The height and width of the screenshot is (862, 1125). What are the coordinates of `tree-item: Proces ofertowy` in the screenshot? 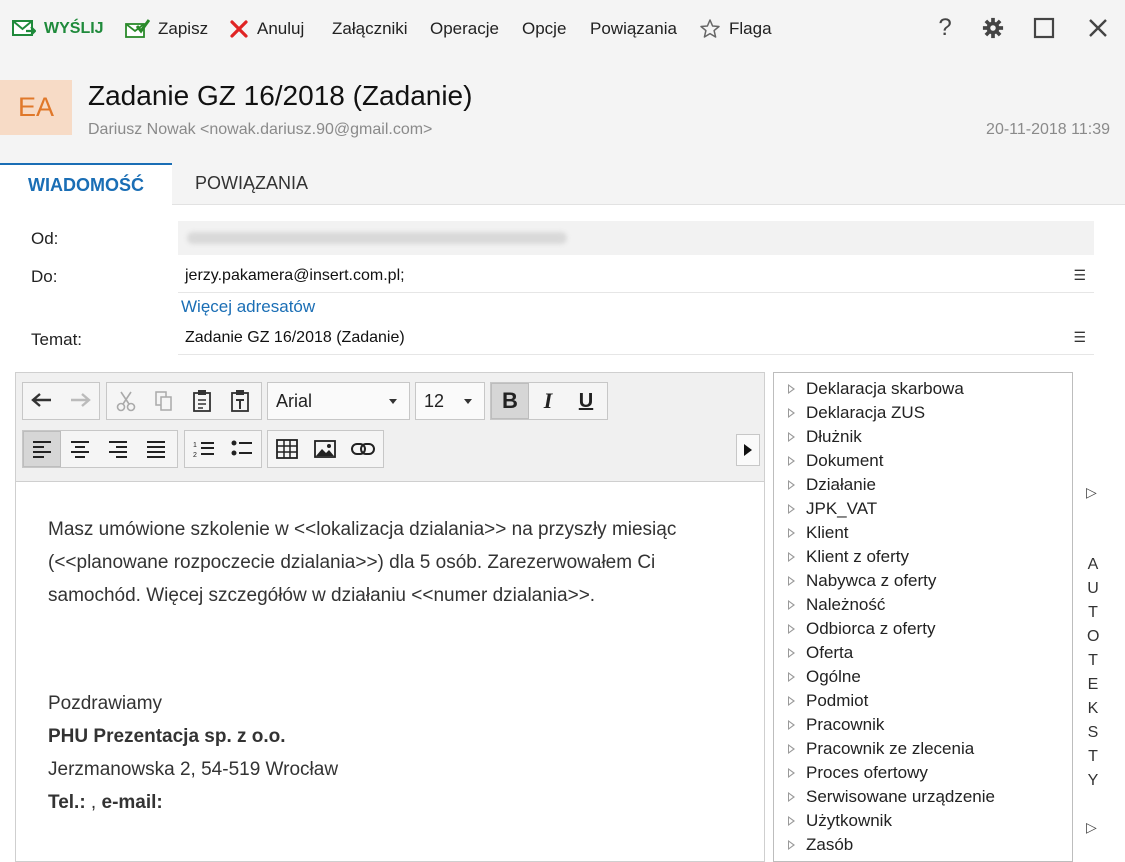 It's located at (858, 773).